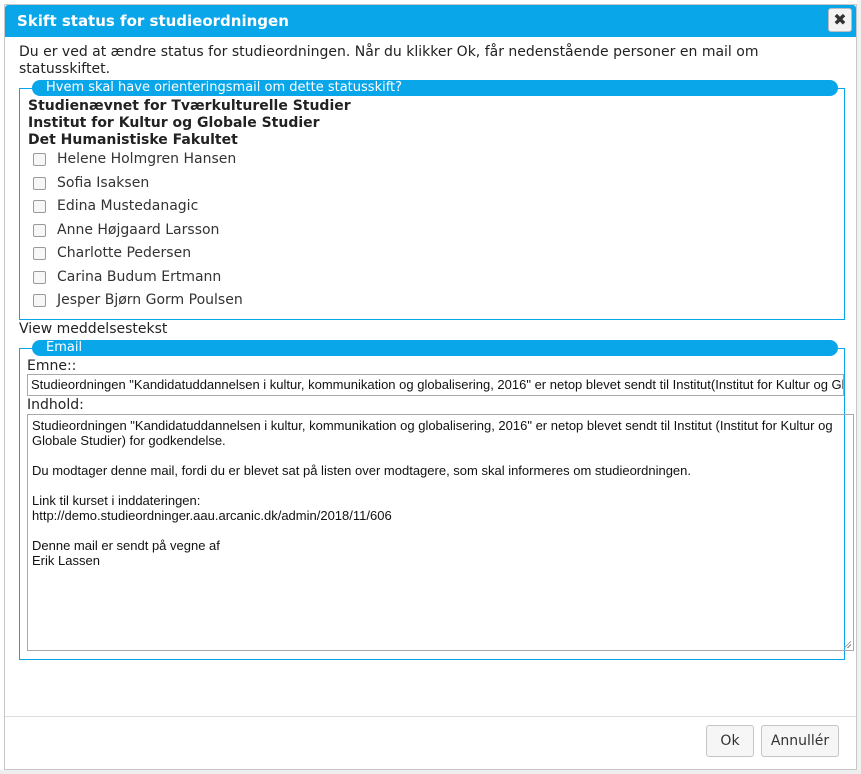 The image size is (861, 774). I want to click on close-button: ✖, so click(840, 20).